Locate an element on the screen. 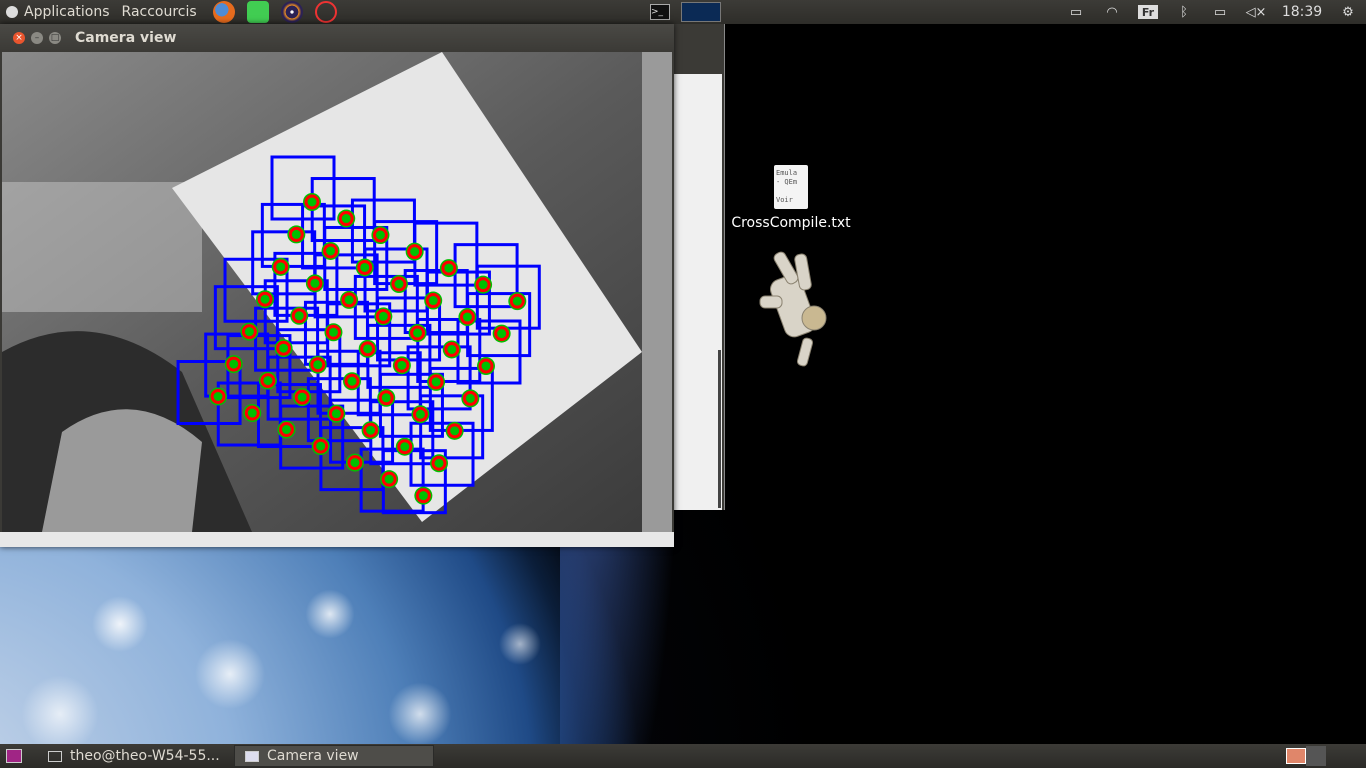  bottom-panel: theo@theo-W54-55... Camera view is located at coordinates (683, 756).